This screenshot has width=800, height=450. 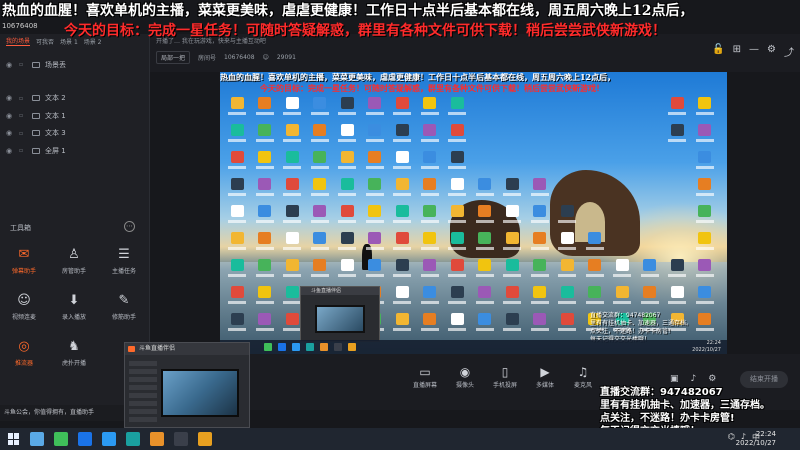 I want to click on taskbar-clock: 22:24 2022/10/27, so click(x=756, y=439).